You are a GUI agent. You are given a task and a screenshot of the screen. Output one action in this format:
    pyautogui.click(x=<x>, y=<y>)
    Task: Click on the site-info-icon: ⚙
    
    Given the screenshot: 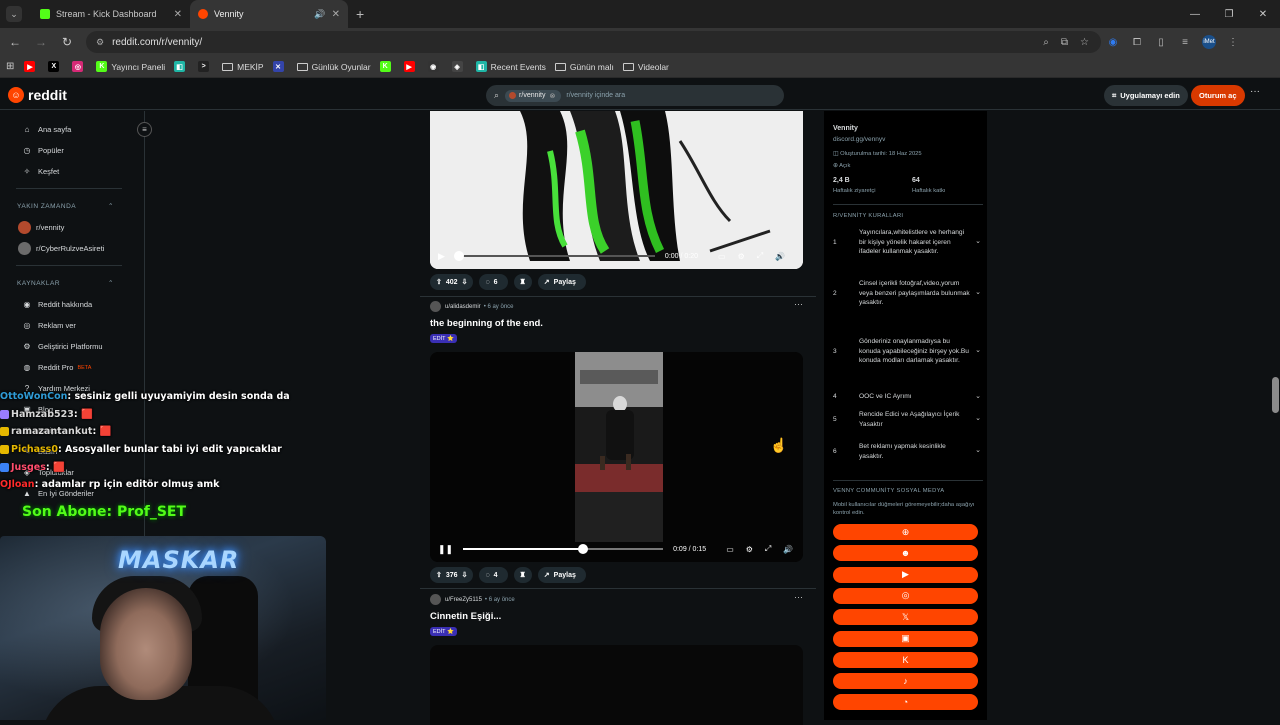 What is the action you would take?
    pyautogui.click(x=100, y=42)
    